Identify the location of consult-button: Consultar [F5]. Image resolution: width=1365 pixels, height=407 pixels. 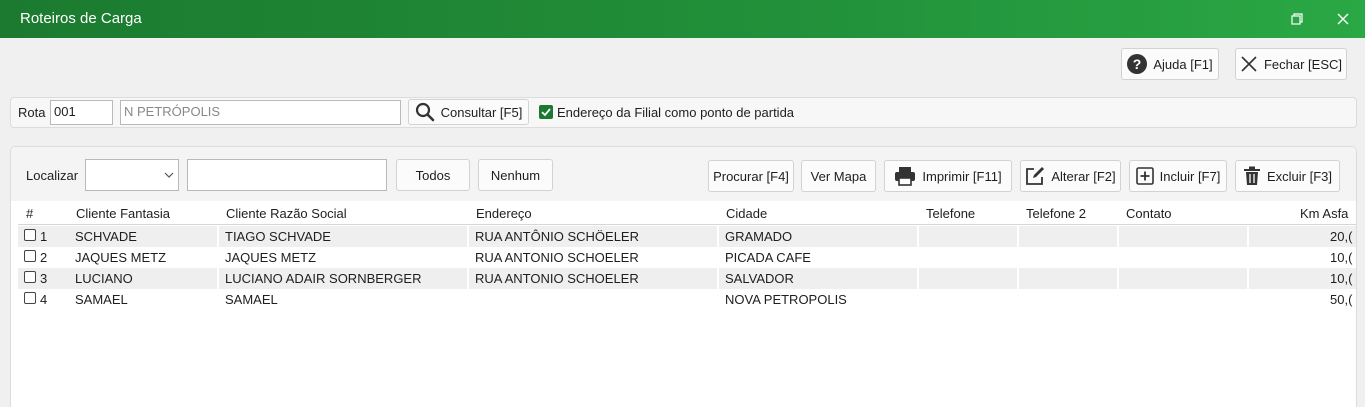
(468, 112).